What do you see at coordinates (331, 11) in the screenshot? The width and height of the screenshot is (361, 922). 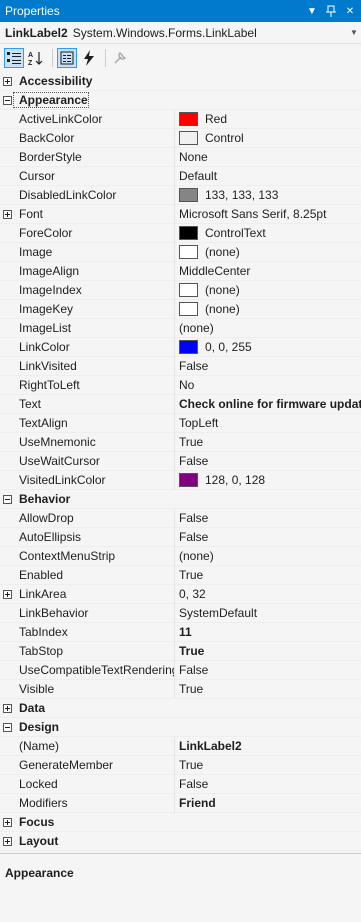 I see `pin-icon` at bounding box center [331, 11].